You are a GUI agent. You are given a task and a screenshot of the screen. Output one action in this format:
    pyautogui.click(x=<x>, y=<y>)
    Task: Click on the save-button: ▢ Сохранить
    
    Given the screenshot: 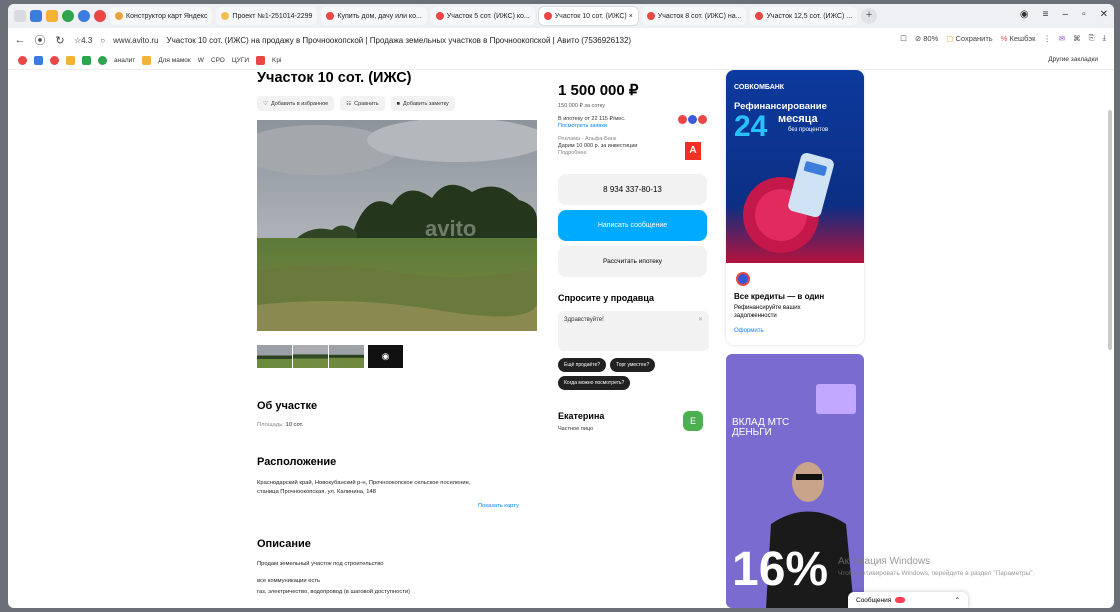 What is the action you would take?
    pyautogui.click(x=969, y=38)
    